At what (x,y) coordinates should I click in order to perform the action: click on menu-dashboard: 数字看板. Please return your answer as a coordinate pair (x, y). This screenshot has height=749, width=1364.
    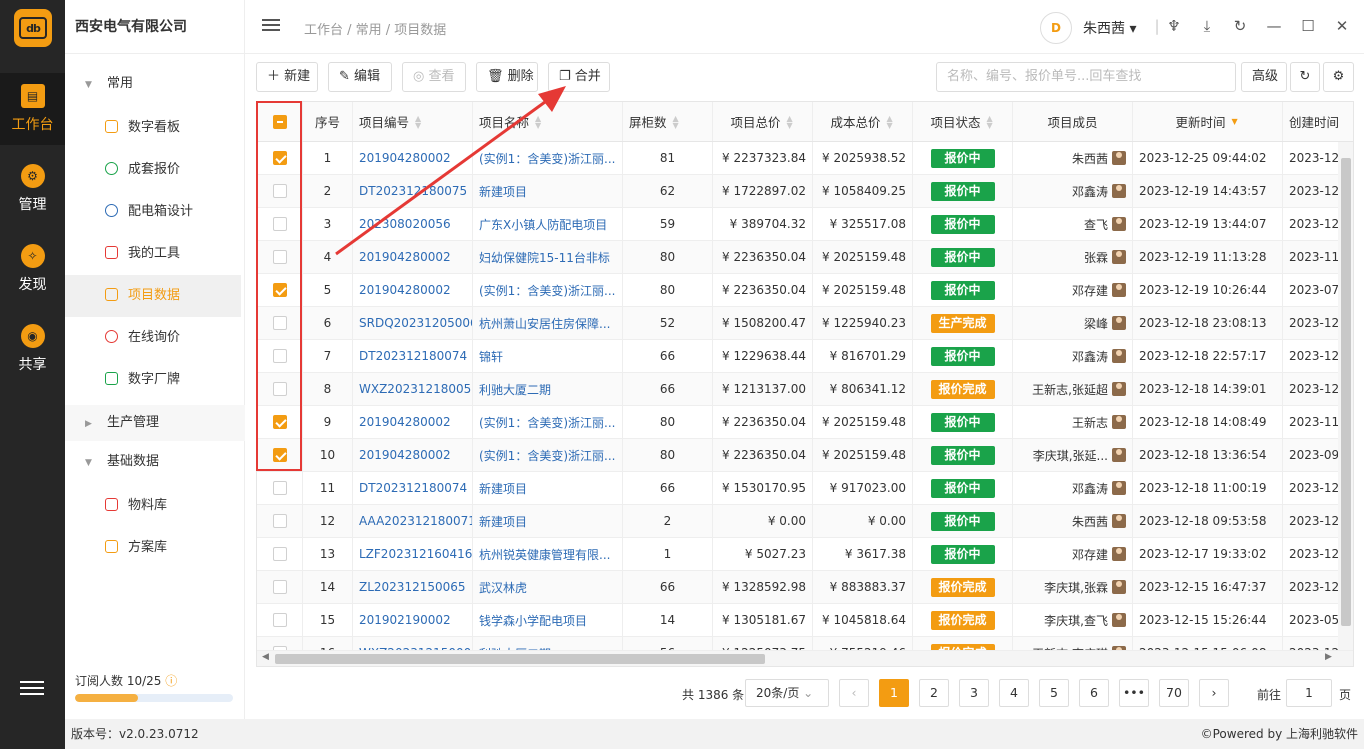
    Looking at the image, I should click on (153, 128).